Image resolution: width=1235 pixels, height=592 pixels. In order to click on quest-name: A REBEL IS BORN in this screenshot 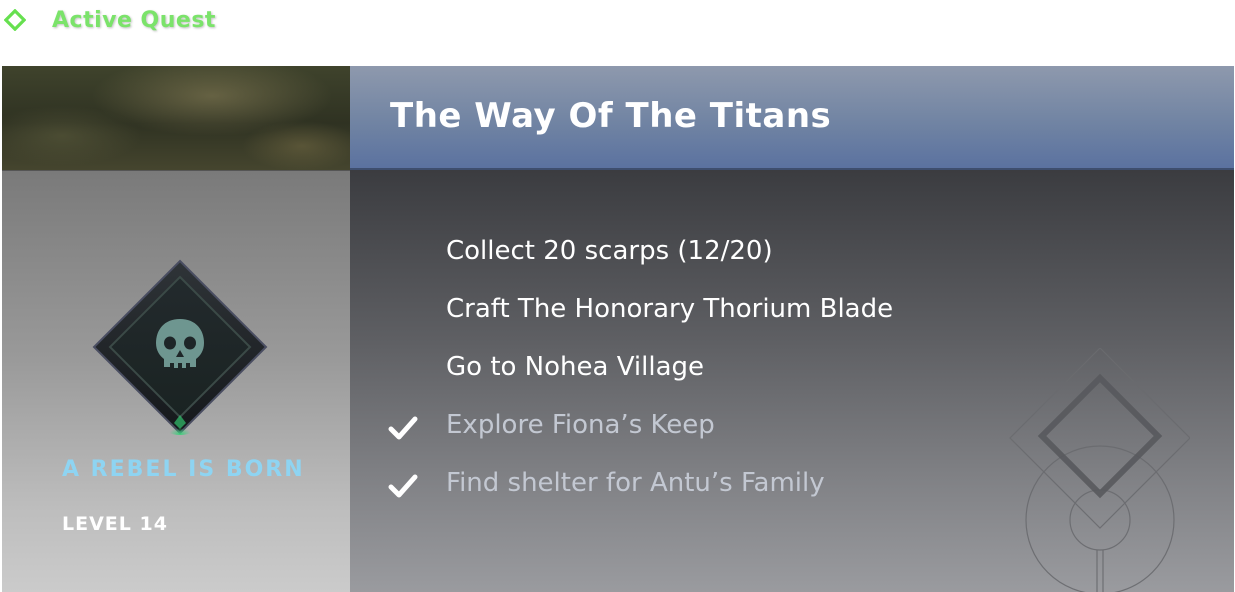, I will do `click(183, 469)`.